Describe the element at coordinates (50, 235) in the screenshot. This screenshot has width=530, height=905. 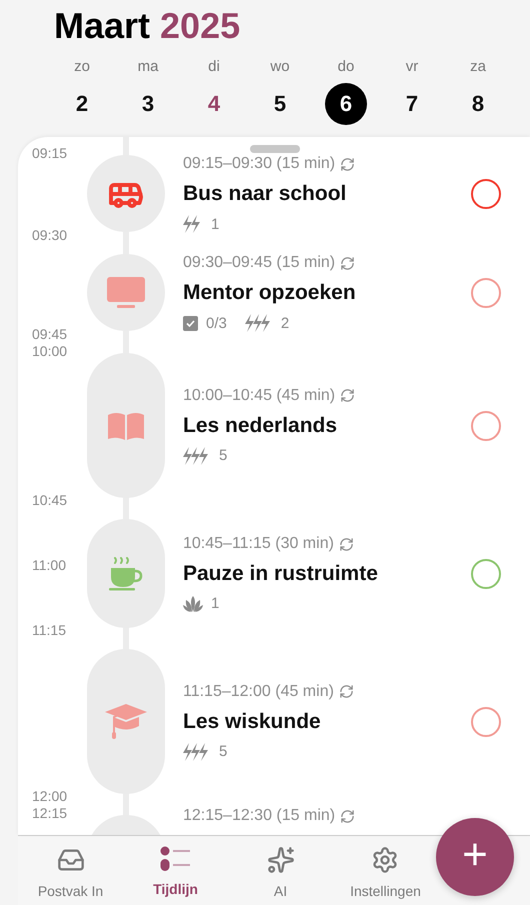
I see `time-label: 09:30` at that location.